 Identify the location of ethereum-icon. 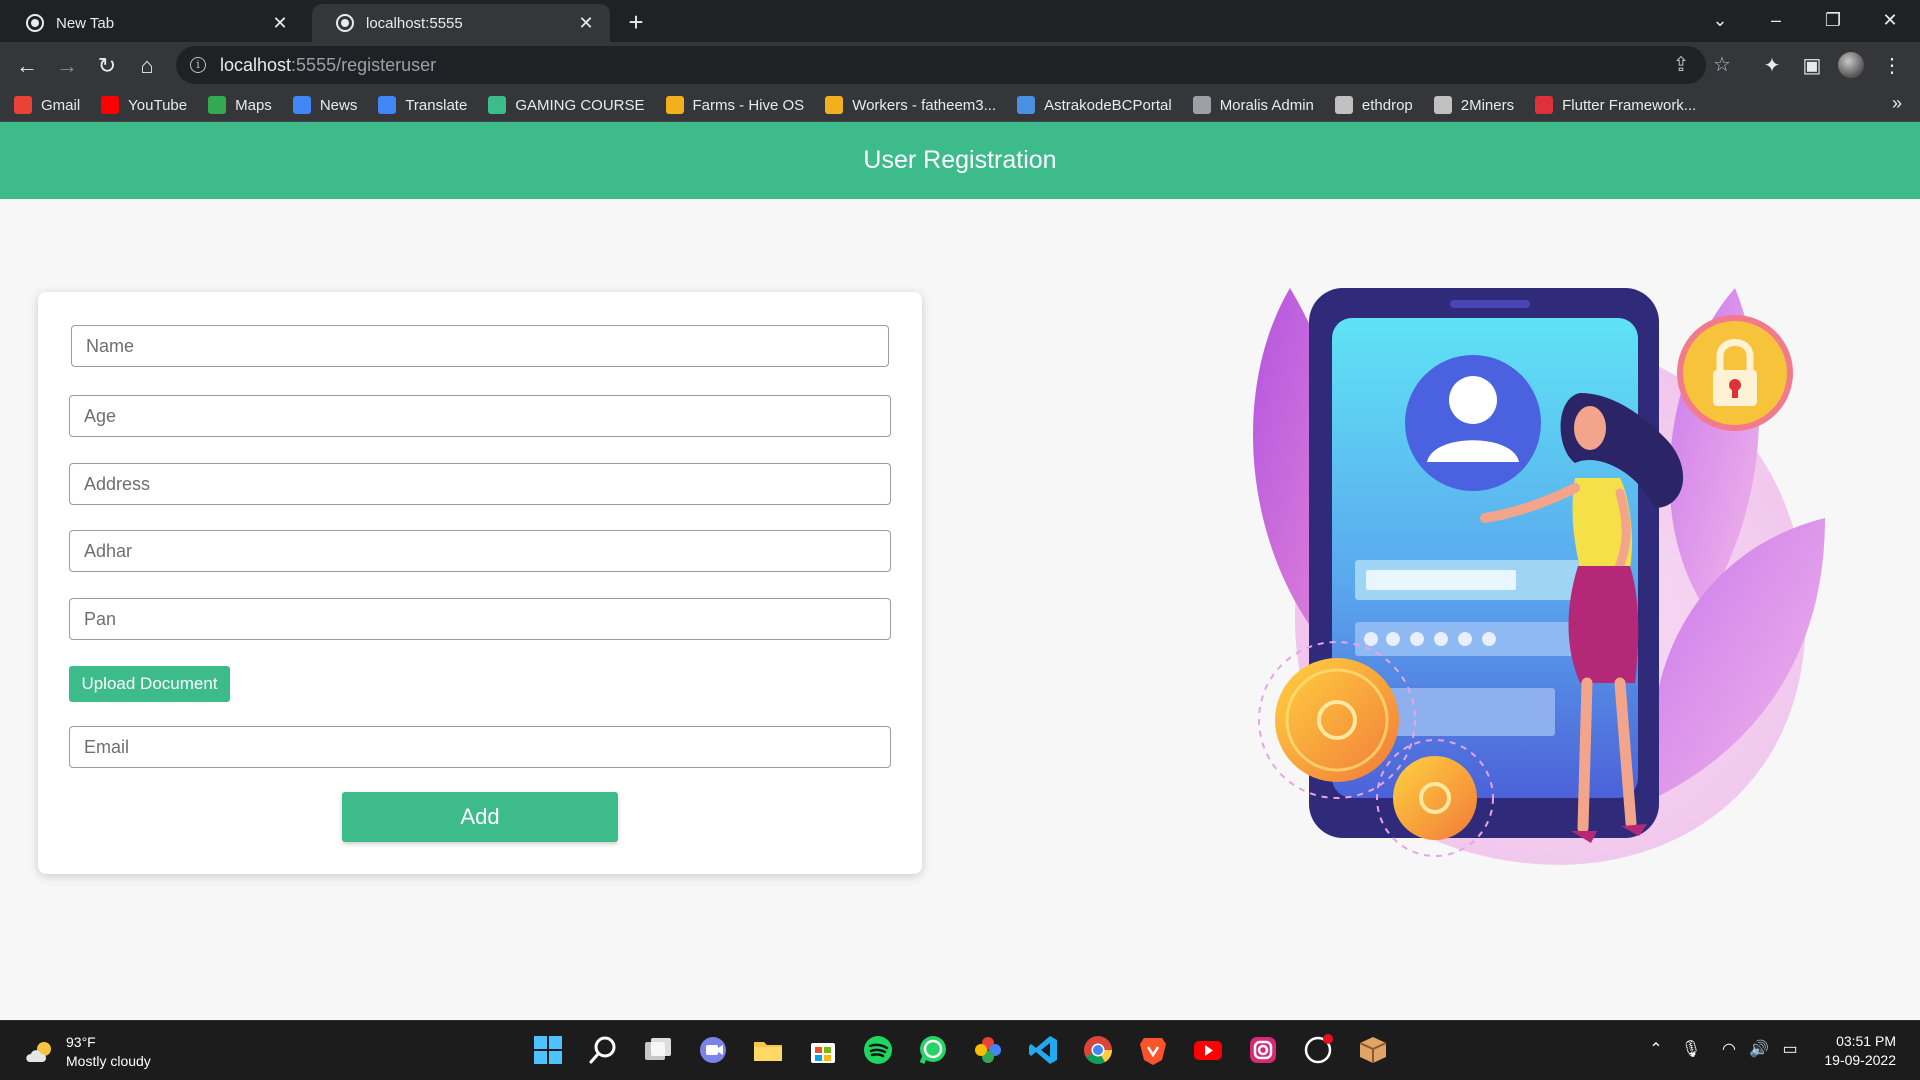
(1343, 105).